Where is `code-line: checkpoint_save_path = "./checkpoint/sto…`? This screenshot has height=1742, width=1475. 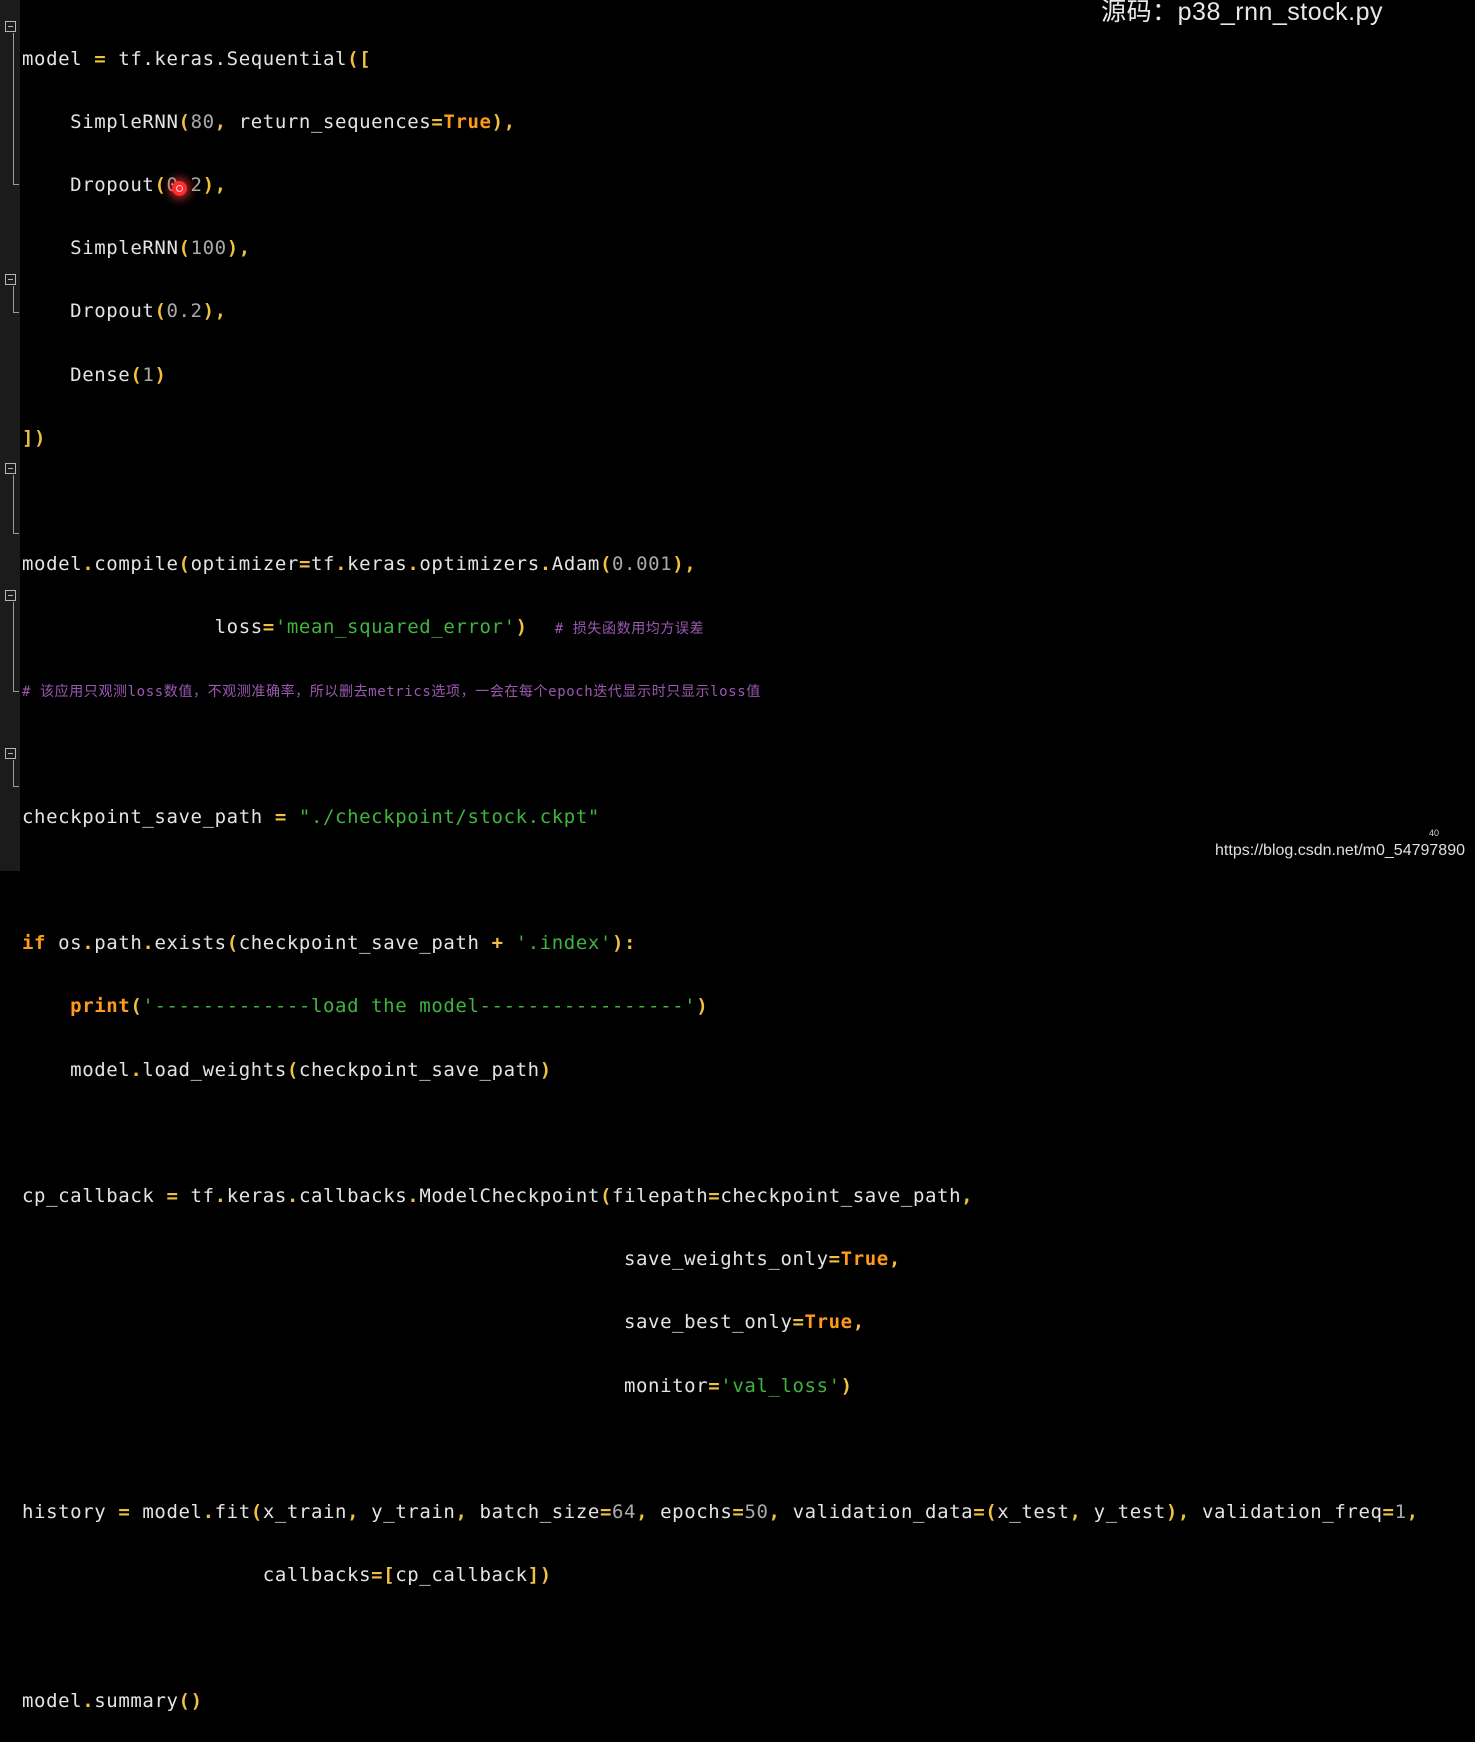
code-line: checkpoint_save_path = "./checkpoint/sto… is located at coordinates (311, 816).